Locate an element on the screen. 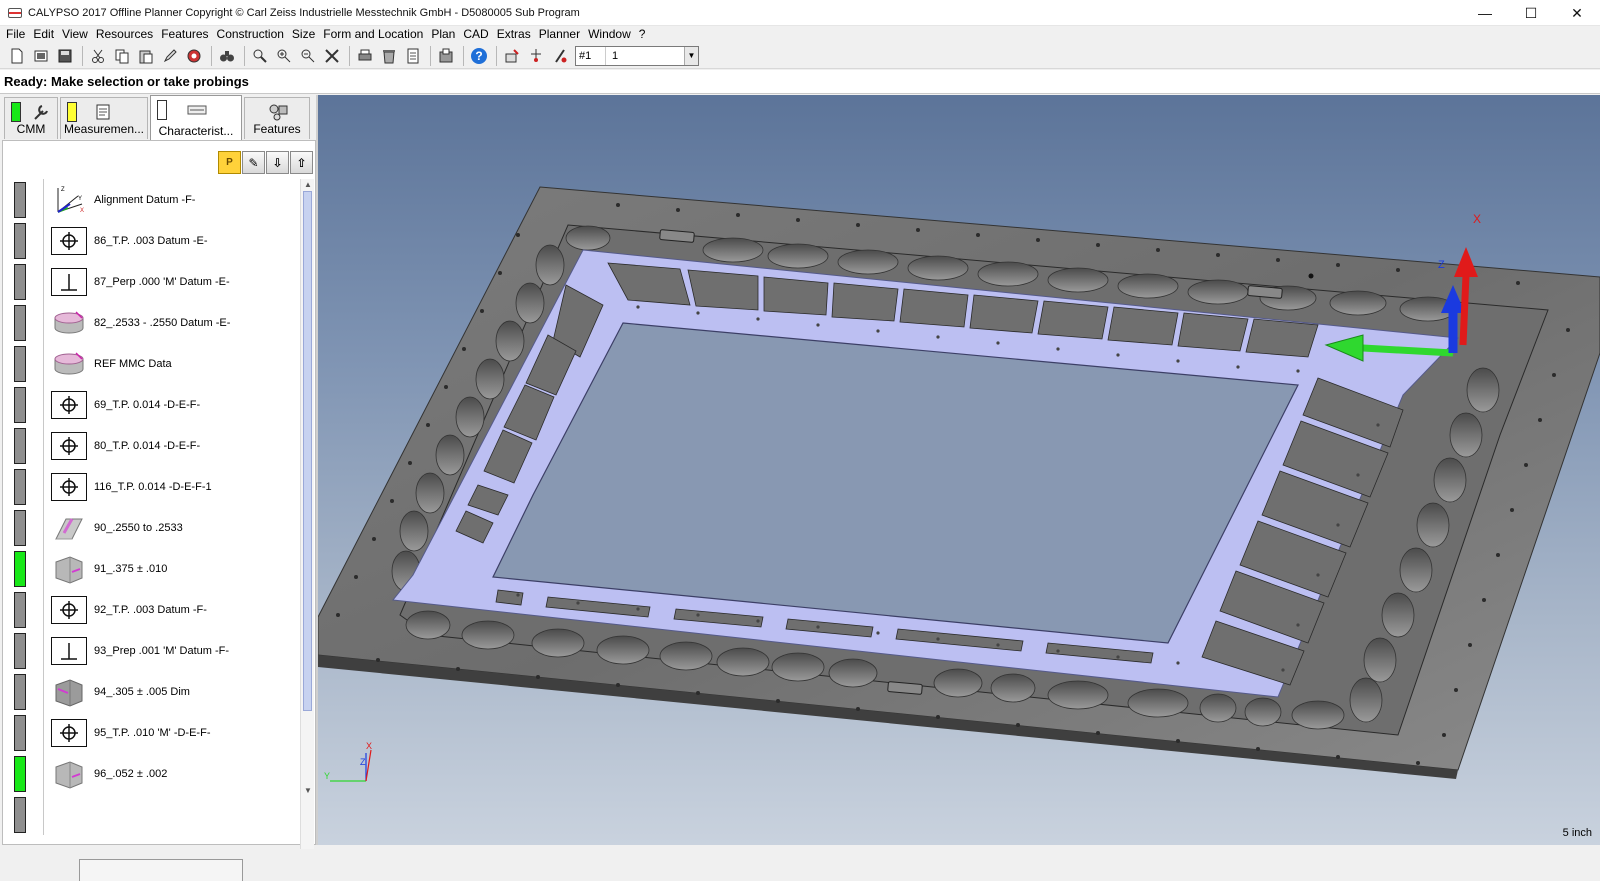 Image resolution: width=1600 pixels, height=881 pixels. save-icon is located at coordinates (65, 56).